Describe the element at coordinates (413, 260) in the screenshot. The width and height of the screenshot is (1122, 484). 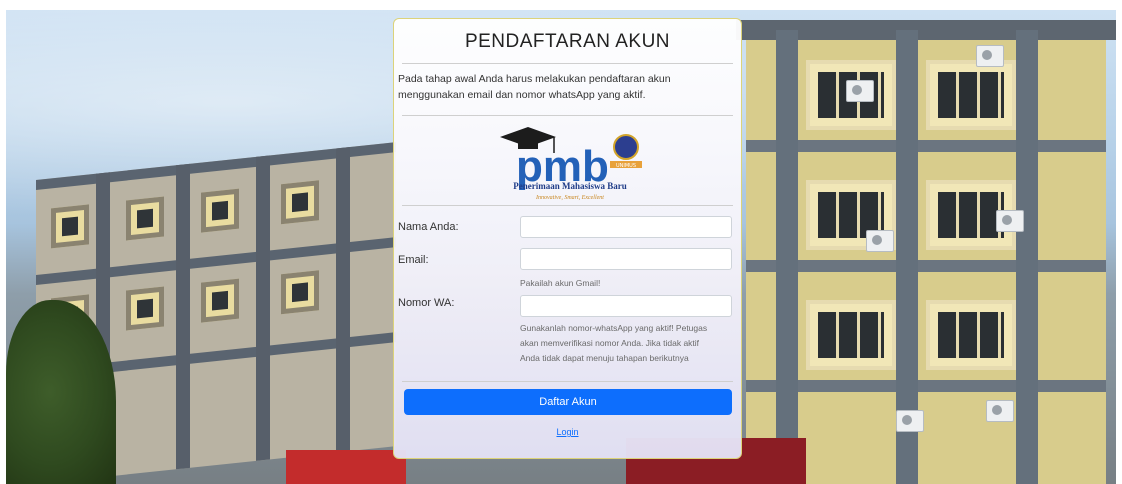
I see `email-label: Email:` at that location.